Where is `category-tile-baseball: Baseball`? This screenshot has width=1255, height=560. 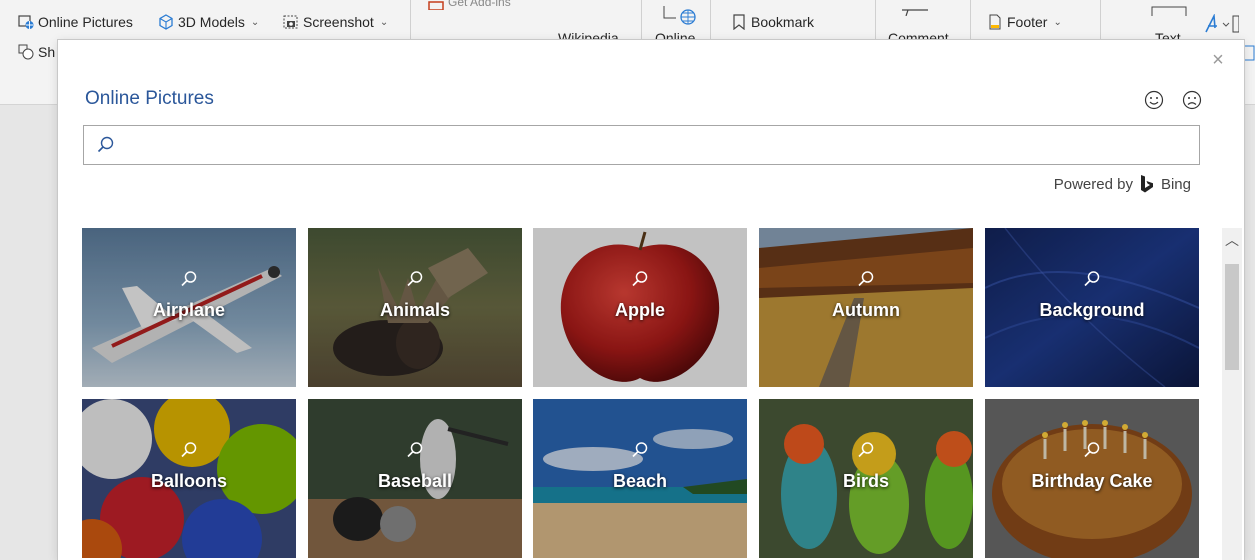 category-tile-baseball: Baseball is located at coordinates (415, 478).